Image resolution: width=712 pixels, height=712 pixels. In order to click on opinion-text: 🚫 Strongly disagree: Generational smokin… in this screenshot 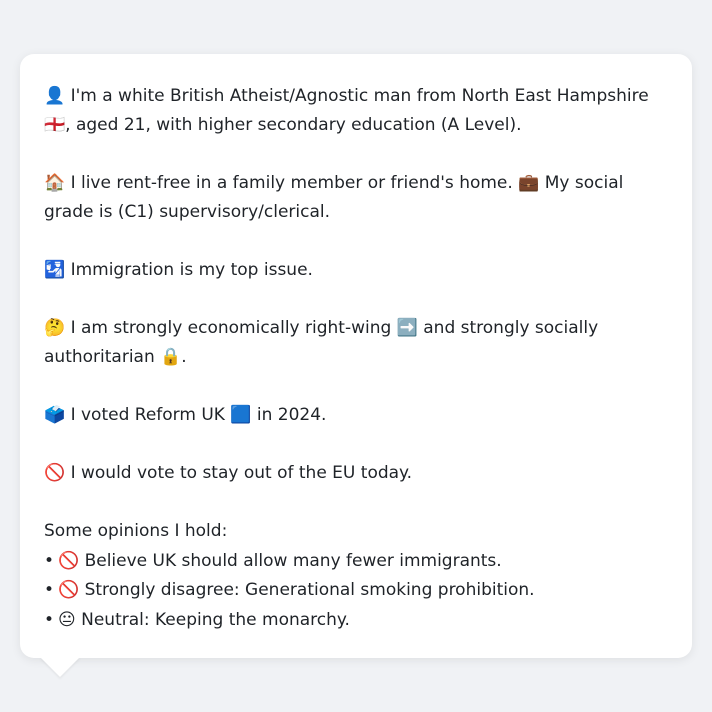, I will do `click(296, 590)`.